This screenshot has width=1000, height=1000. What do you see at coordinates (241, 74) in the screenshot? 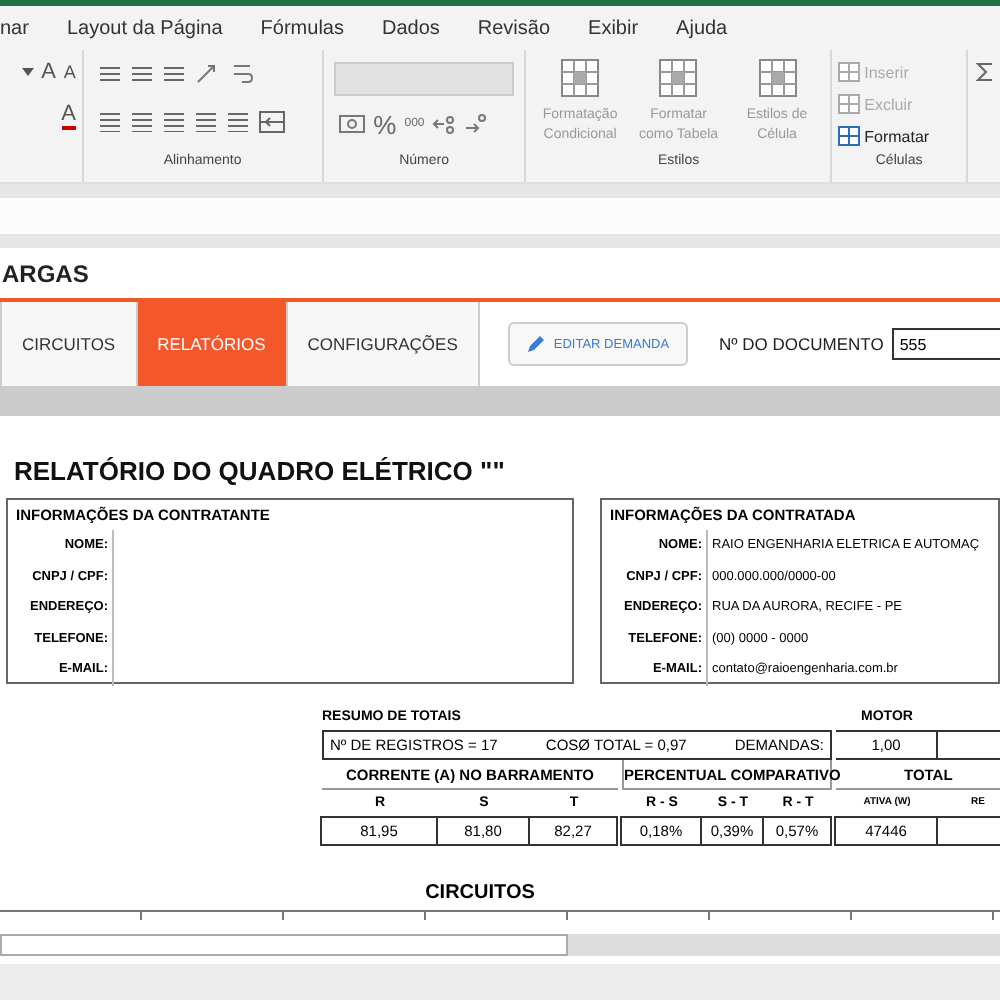
I see `wrap-text-icon` at bounding box center [241, 74].